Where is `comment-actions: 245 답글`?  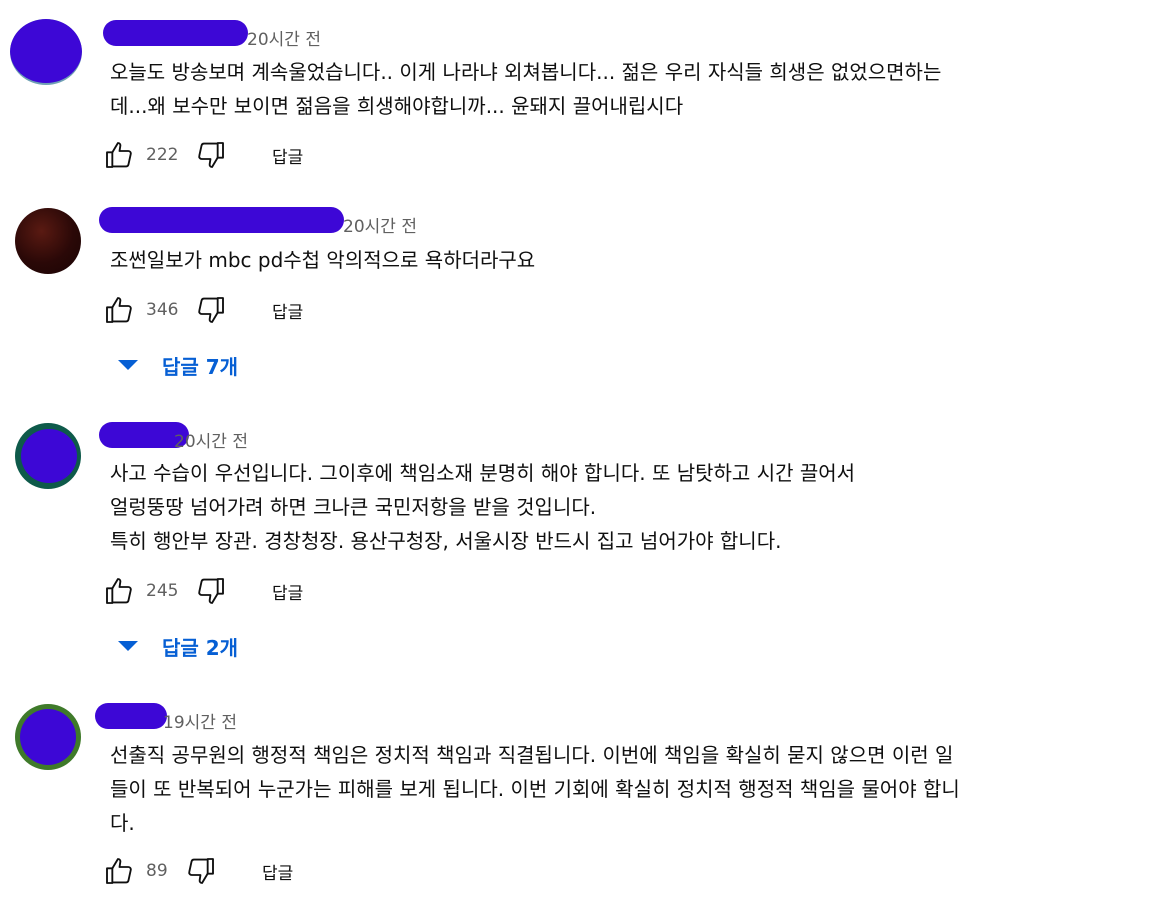
comment-actions: 245 답글 is located at coordinates (202, 591).